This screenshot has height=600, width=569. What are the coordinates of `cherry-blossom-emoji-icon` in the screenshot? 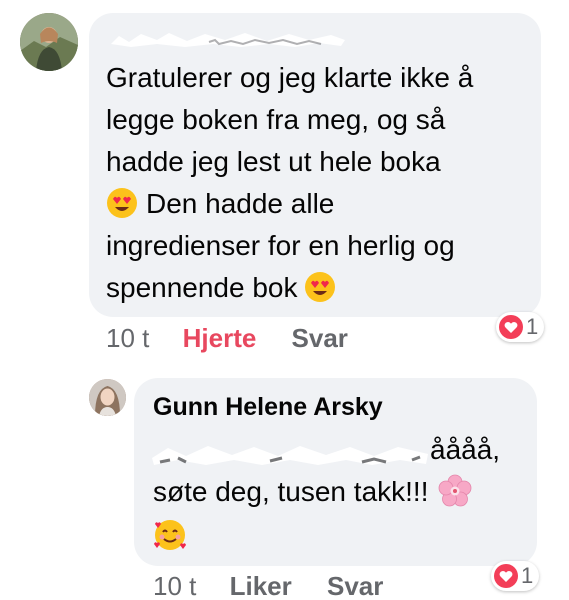 It's located at (455, 490).